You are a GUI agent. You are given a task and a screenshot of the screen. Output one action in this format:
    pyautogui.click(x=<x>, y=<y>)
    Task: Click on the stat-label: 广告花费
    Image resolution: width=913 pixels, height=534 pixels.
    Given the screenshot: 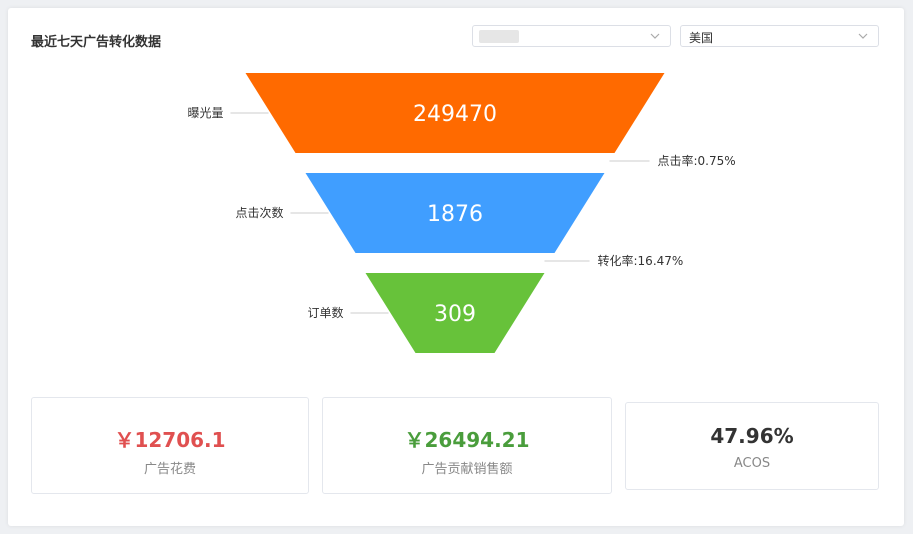 What is the action you would take?
    pyautogui.click(x=169, y=469)
    